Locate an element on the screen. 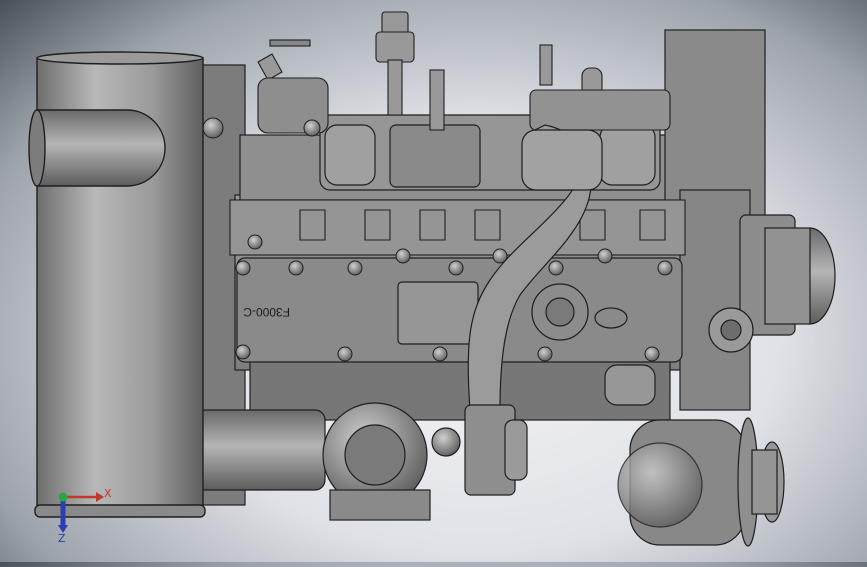 The width and height of the screenshot is (867, 567). cylinder-head is located at coordinates (457, 227).